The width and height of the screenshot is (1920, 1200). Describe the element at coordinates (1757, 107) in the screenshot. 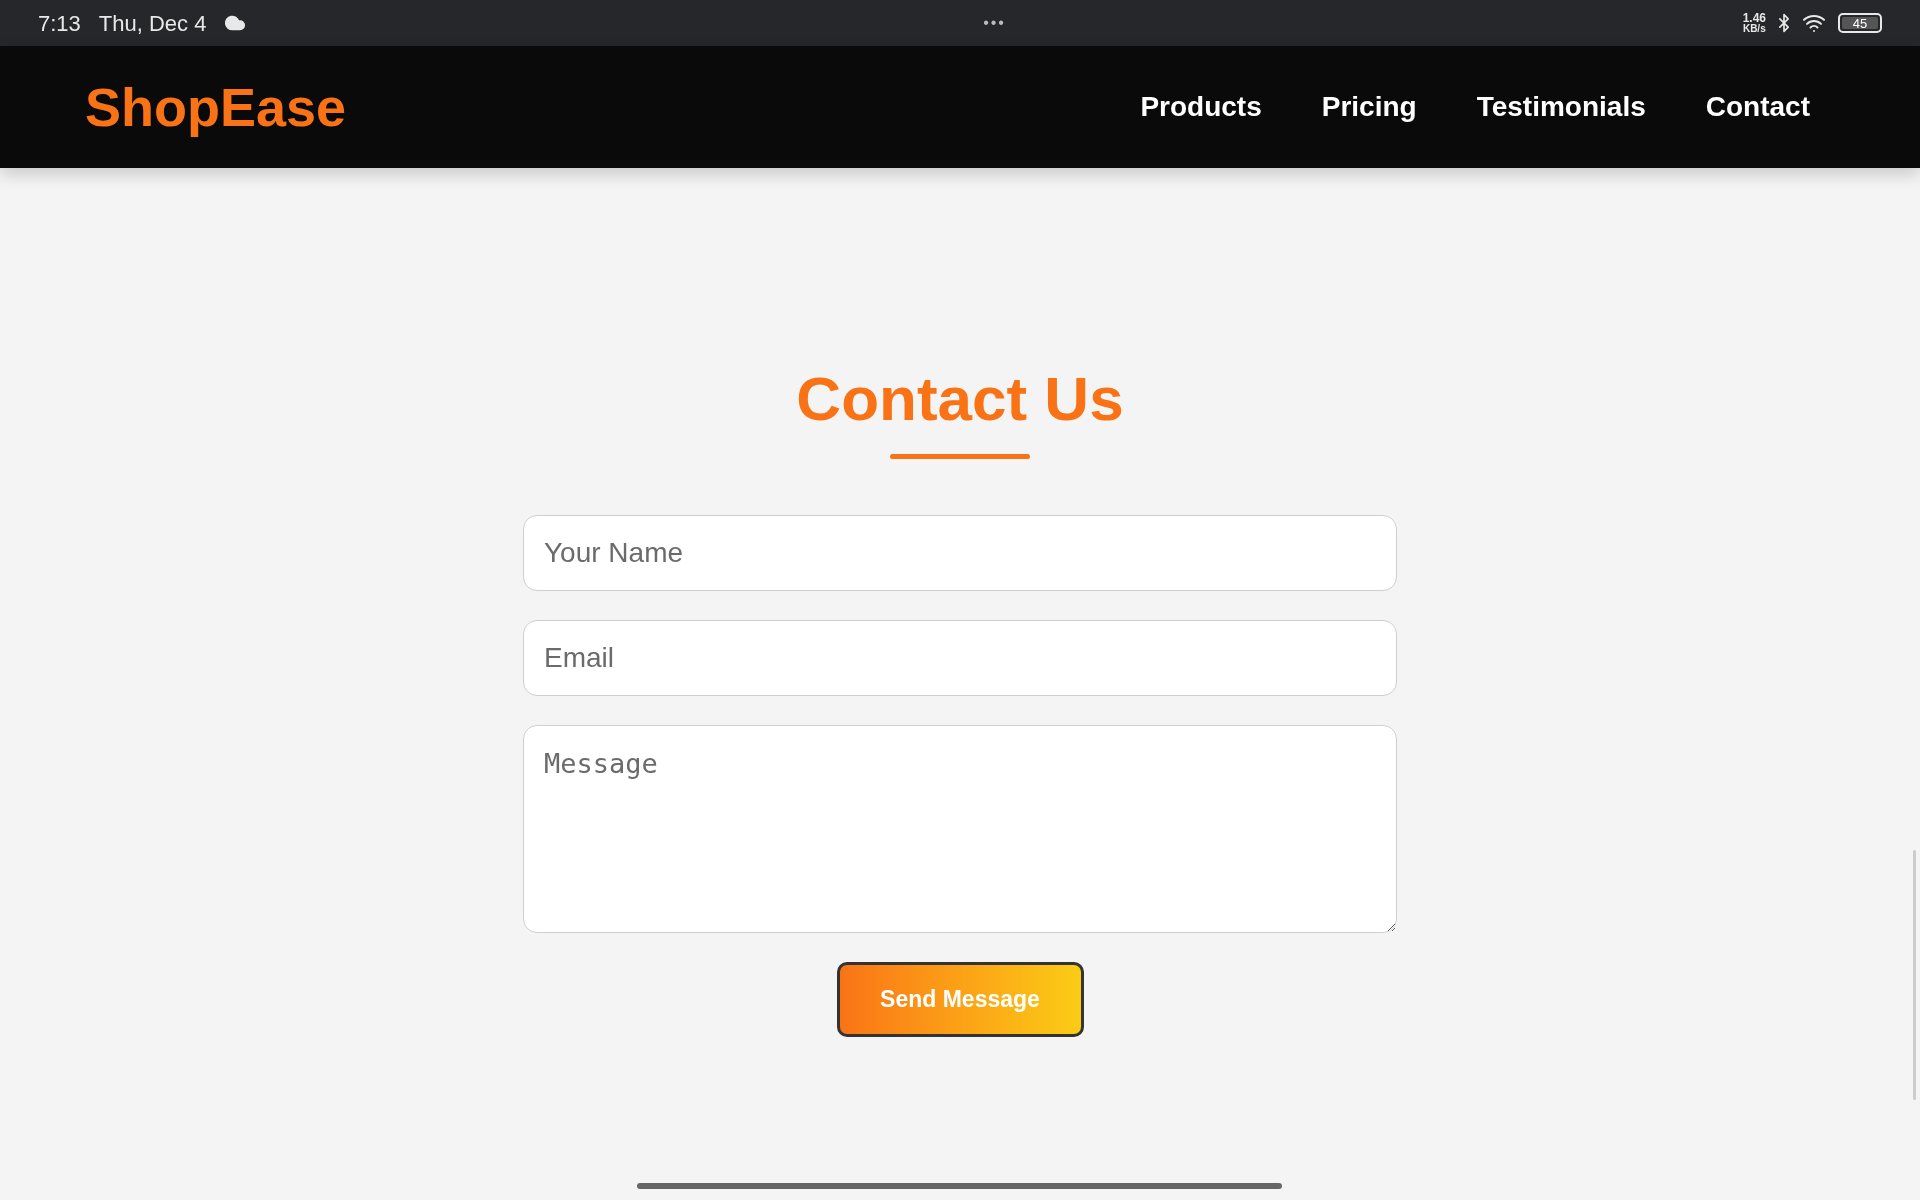

I see `nav-link: Contact` at that location.